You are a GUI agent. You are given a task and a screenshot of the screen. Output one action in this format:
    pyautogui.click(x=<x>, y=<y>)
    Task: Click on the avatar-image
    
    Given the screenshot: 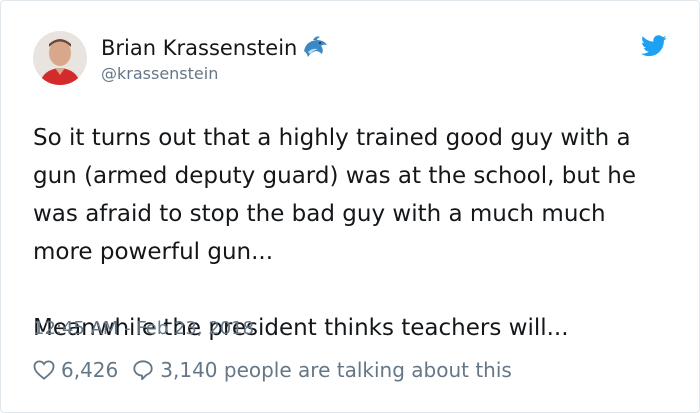 What is the action you would take?
    pyautogui.click(x=60, y=58)
    